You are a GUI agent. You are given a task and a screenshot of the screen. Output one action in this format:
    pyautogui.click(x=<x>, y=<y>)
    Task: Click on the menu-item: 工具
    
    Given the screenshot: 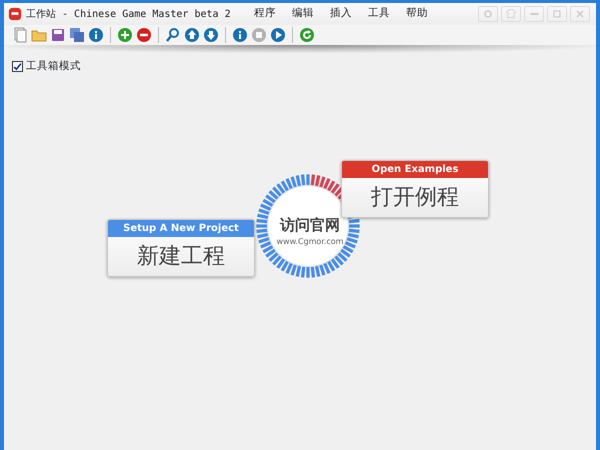 What is the action you would take?
    pyautogui.click(x=379, y=14)
    